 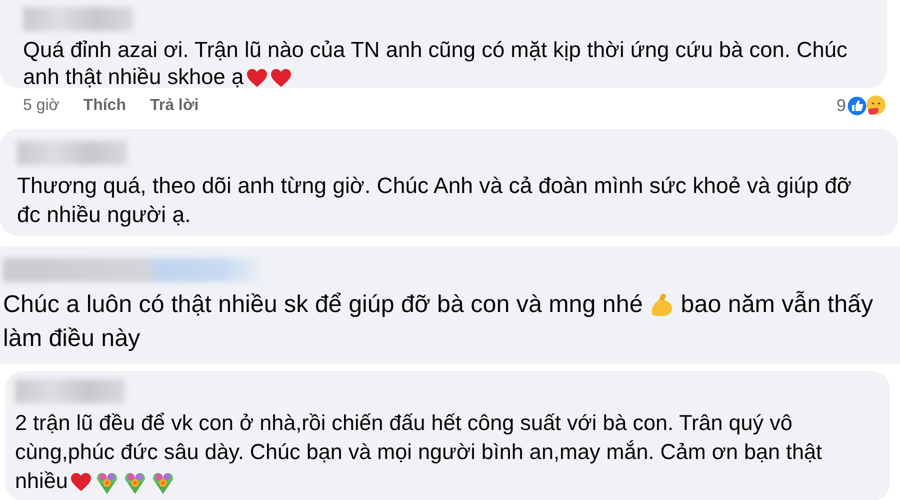 I want to click on like-reaction-icon, so click(x=857, y=106).